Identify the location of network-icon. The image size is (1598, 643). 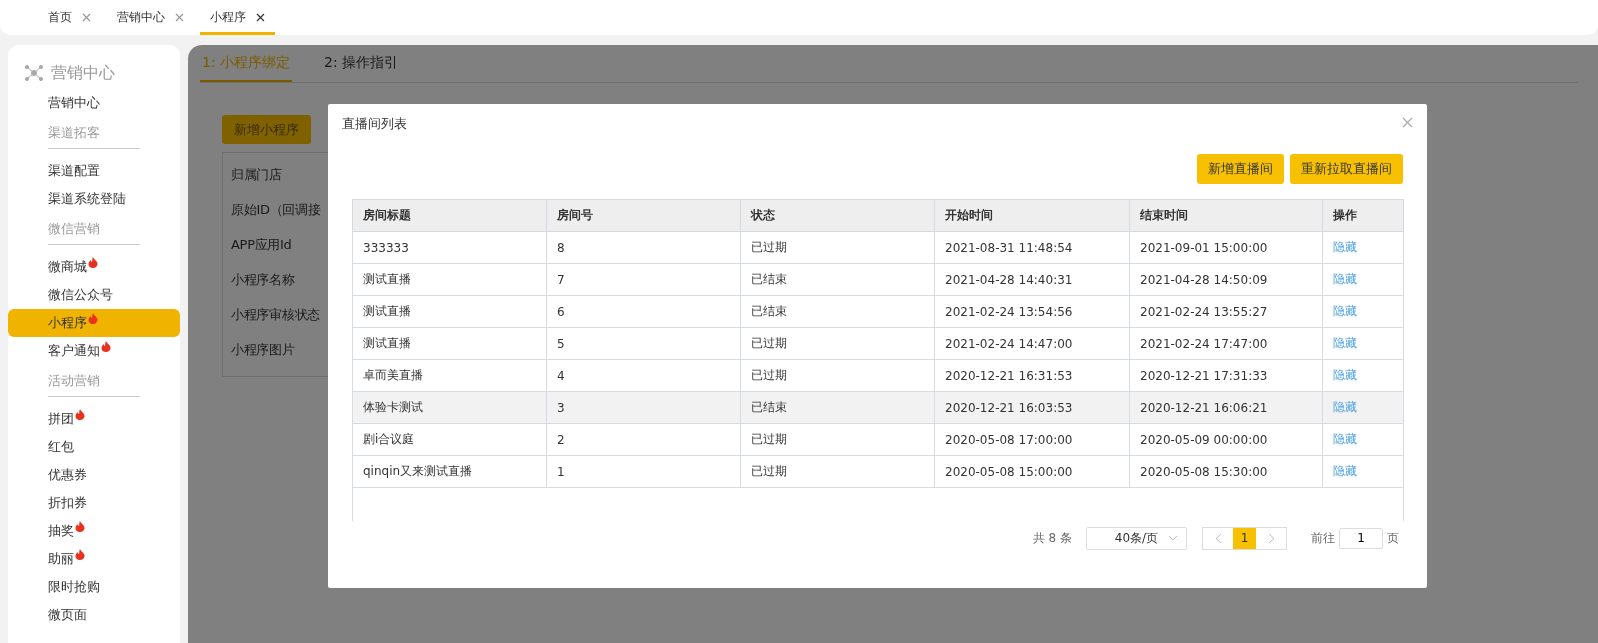
(34, 73).